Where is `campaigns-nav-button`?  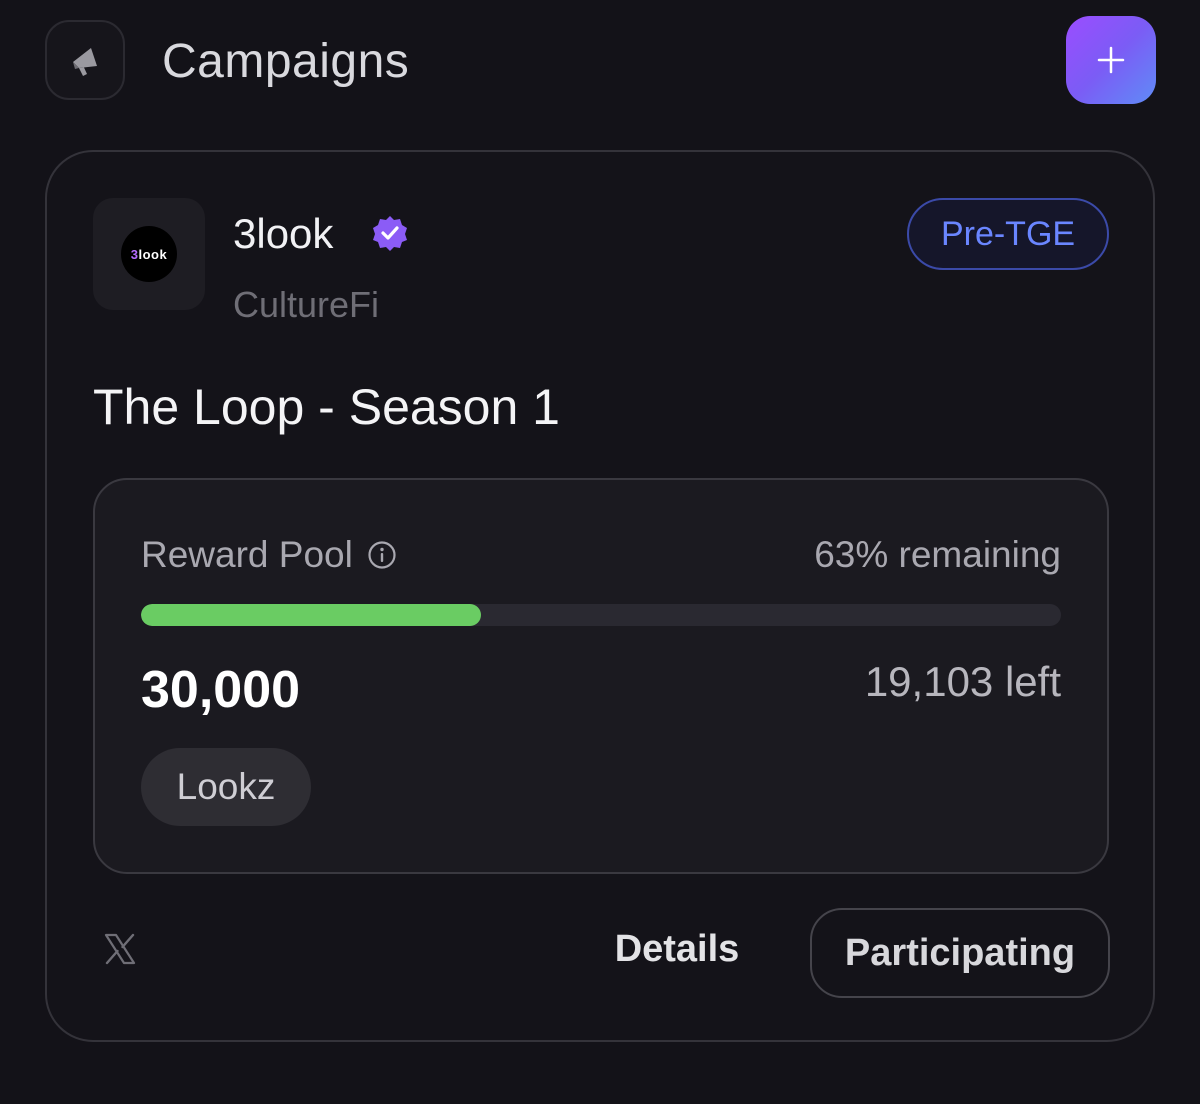
campaigns-nav-button is located at coordinates (85, 60).